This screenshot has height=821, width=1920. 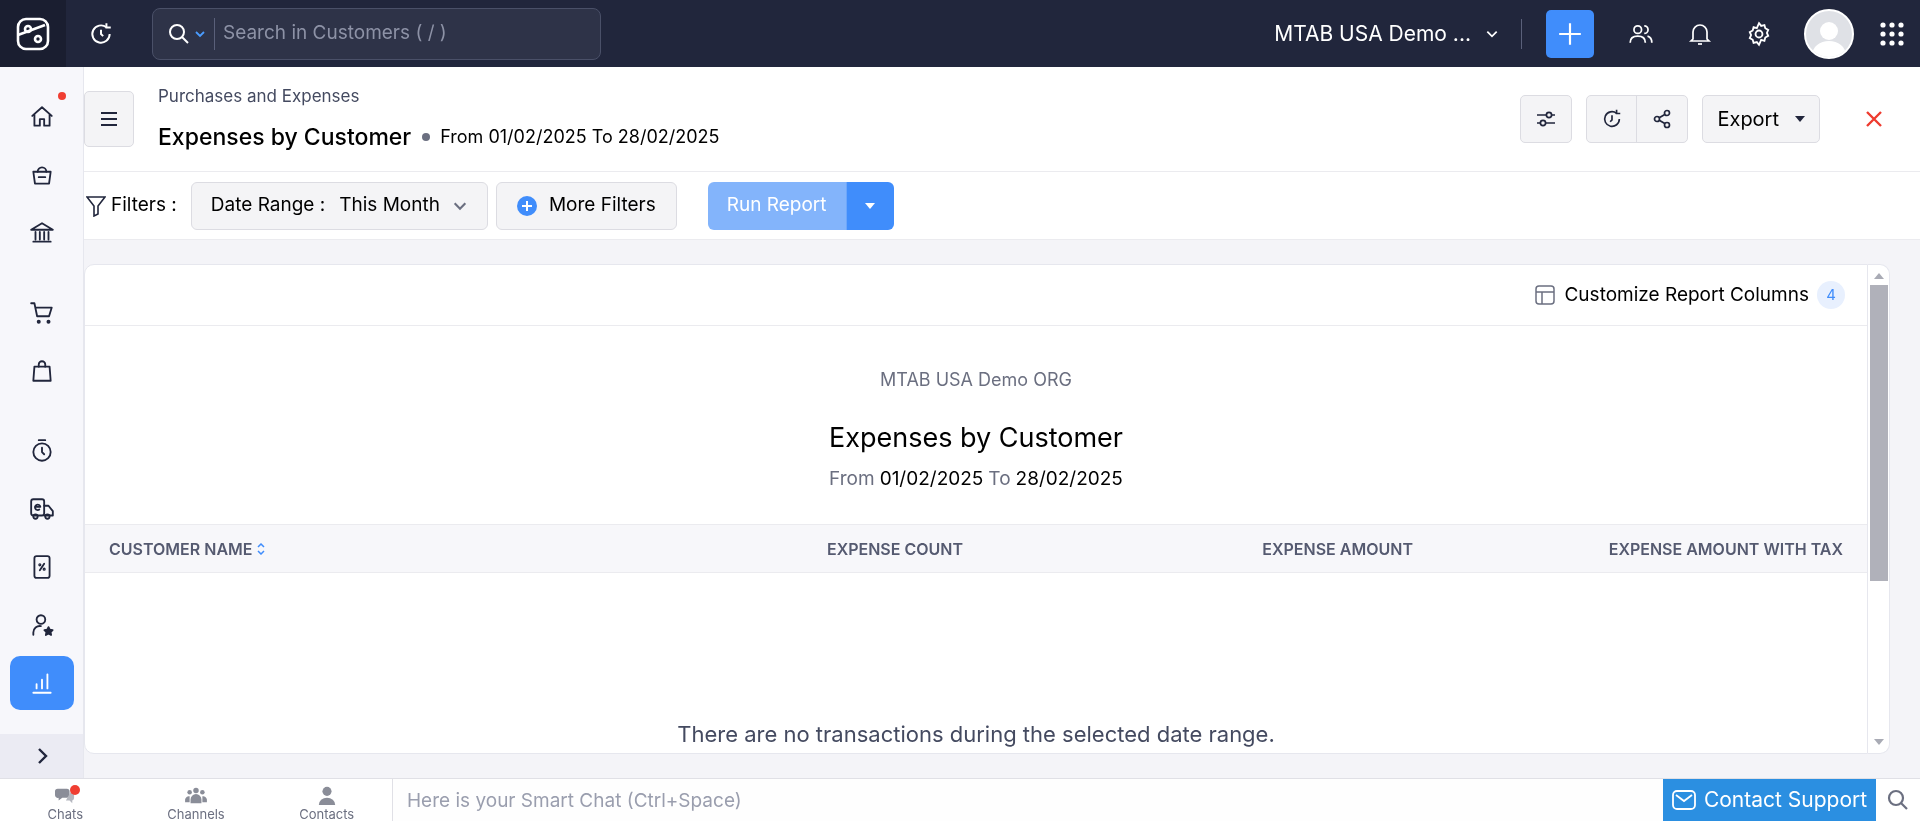 What do you see at coordinates (1892, 33) in the screenshot?
I see `apps-grid-icon` at bounding box center [1892, 33].